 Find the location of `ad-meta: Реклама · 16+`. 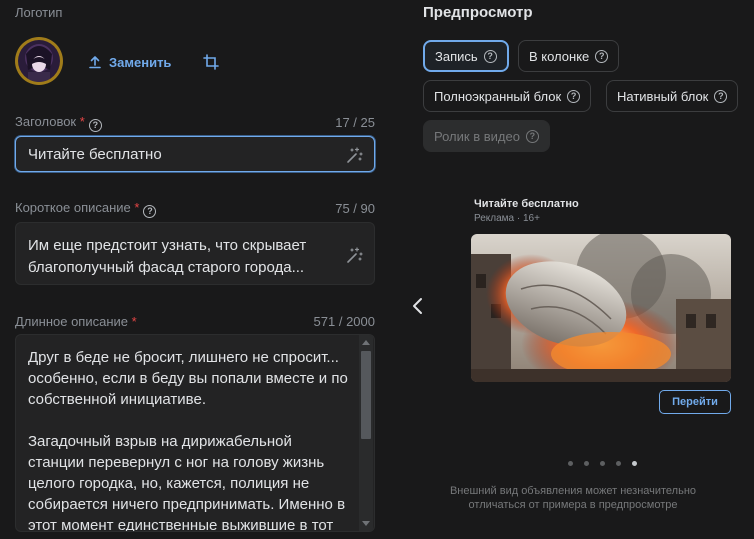

ad-meta: Реклама · 16+ is located at coordinates (507, 218).